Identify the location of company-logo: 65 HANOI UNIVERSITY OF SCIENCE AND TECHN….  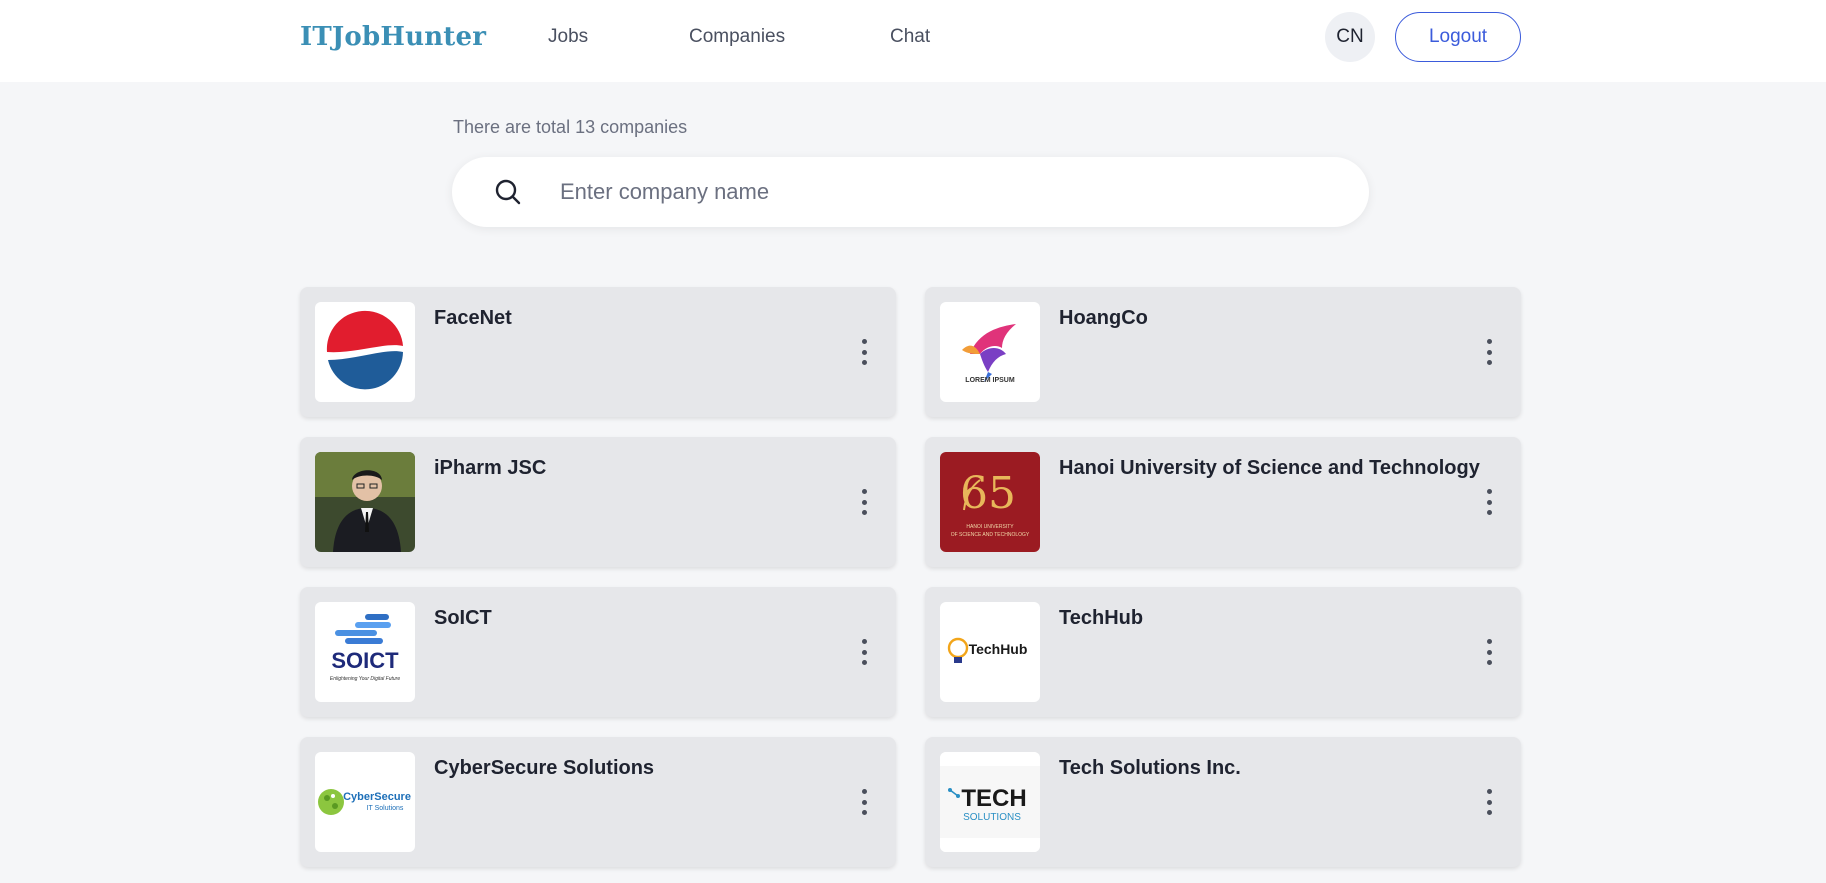
(990, 502).